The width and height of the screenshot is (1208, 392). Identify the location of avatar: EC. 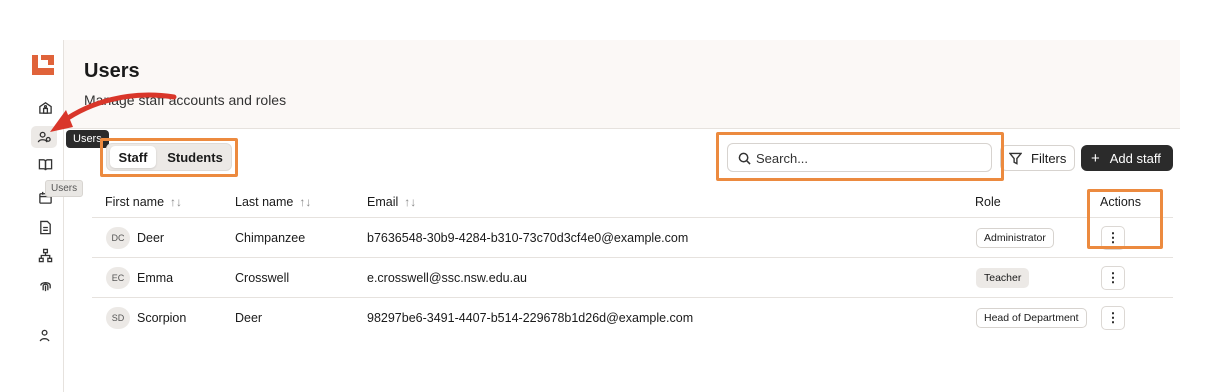
(118, 278).